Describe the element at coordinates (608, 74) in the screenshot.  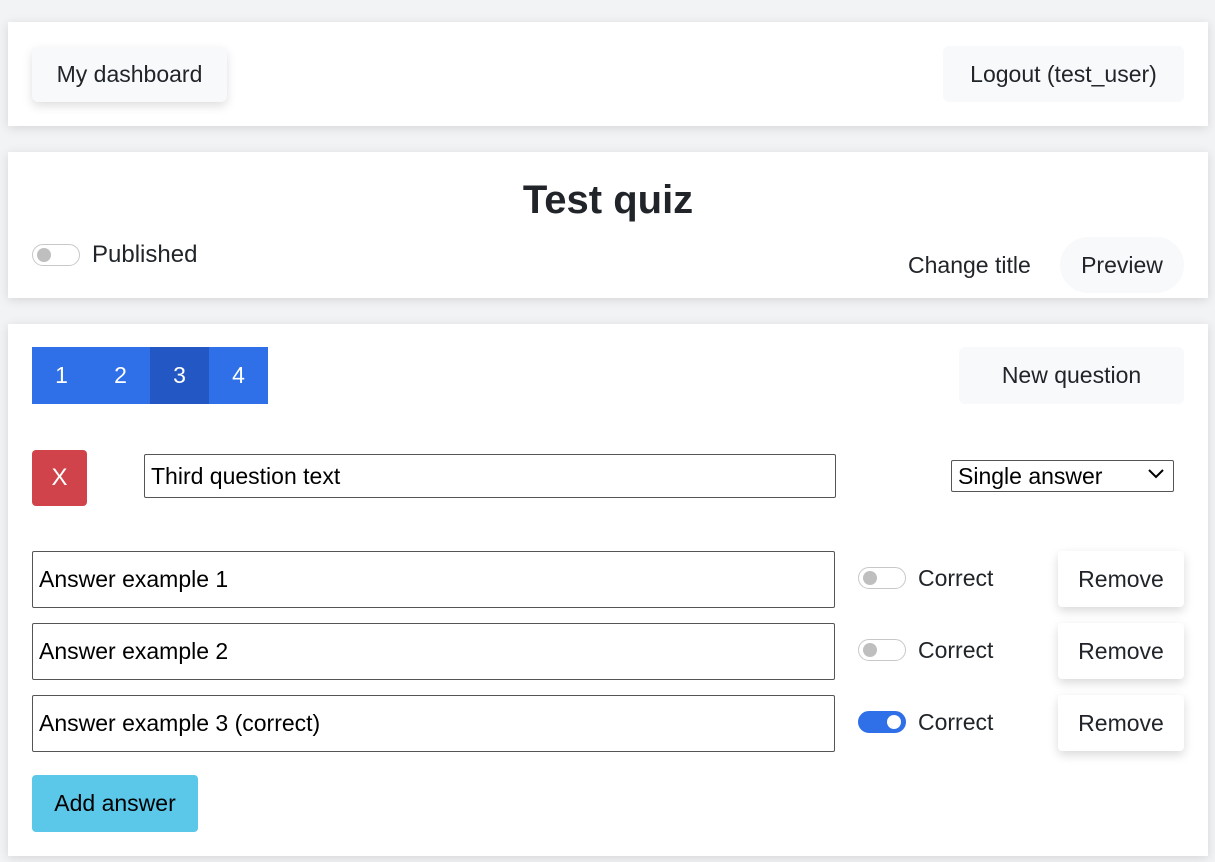
I see `navbar: My dashboard Logout (test_user)` at that location.